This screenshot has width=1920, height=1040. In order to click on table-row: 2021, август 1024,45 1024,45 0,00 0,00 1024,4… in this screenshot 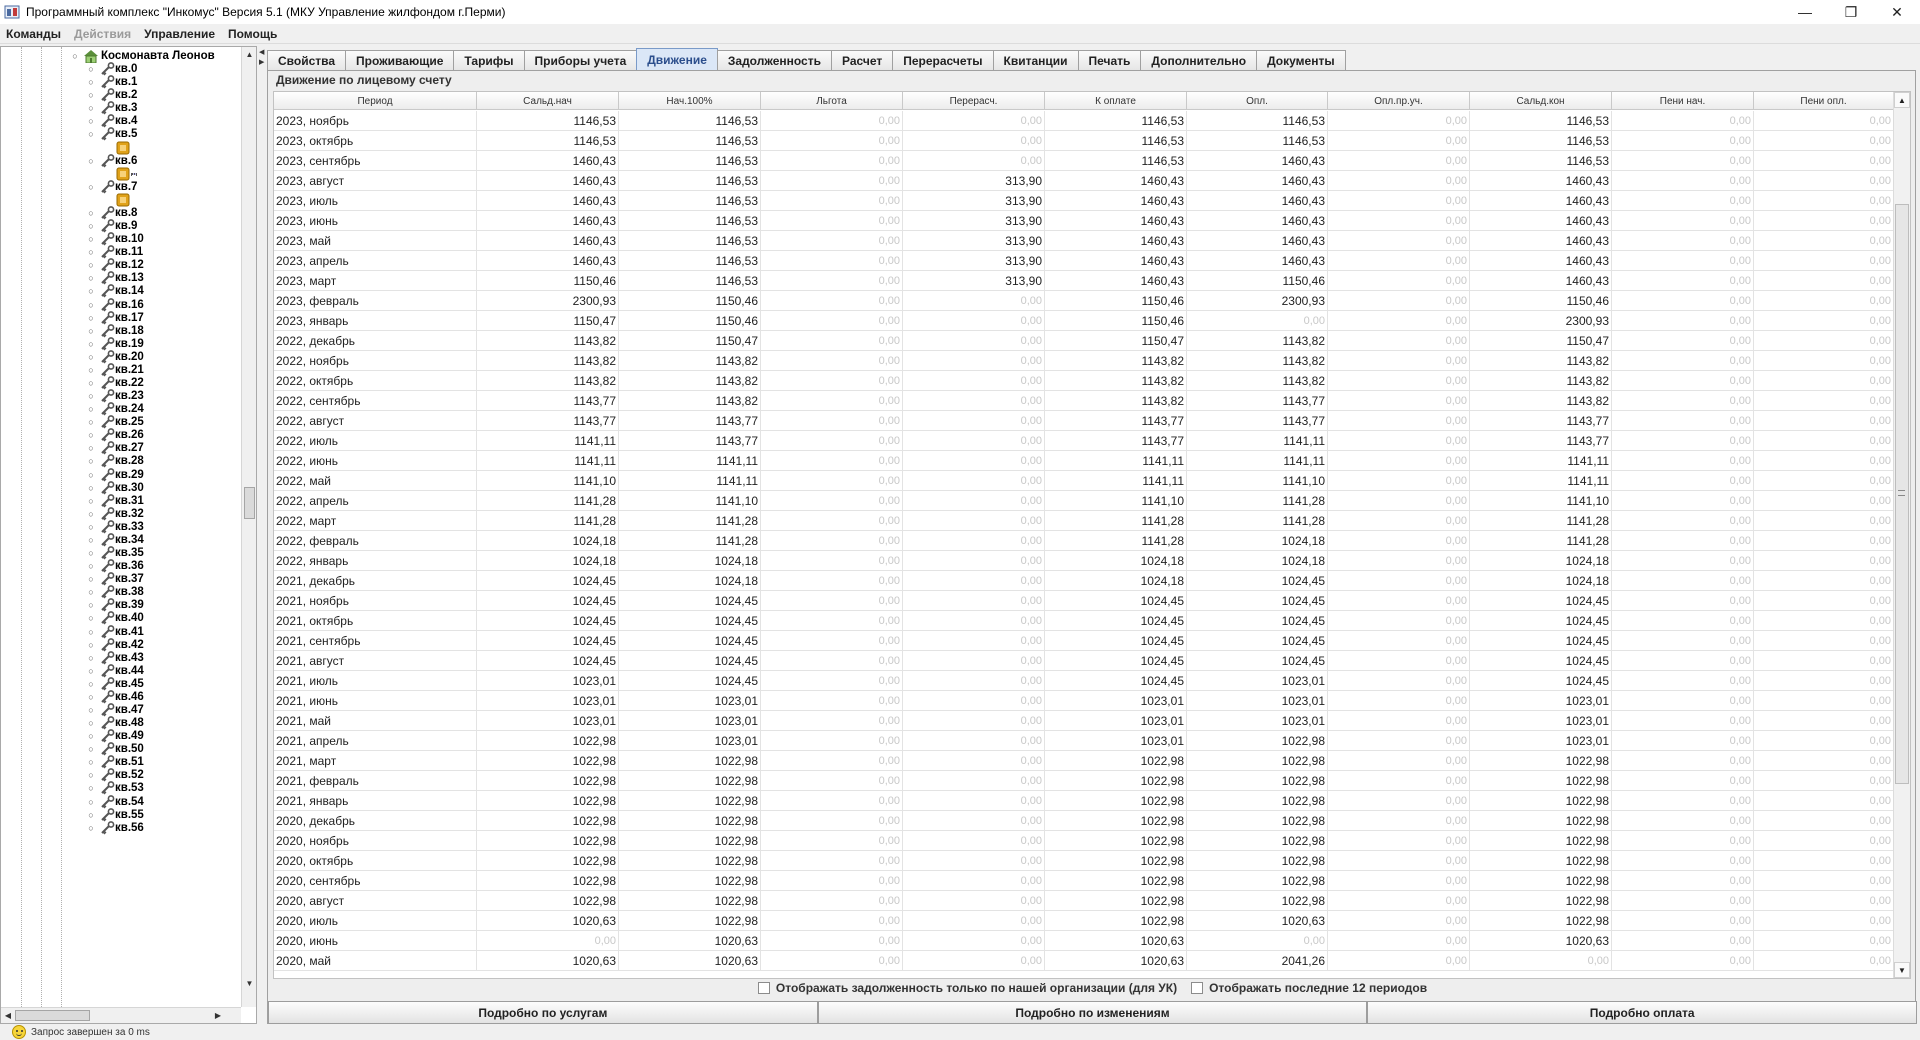, I will do `click(1084, 661)`.